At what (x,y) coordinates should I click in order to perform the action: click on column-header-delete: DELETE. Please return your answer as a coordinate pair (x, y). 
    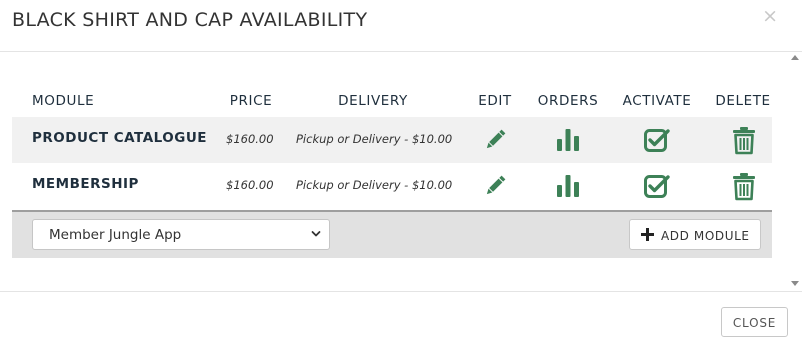
    Looking at the image, I should click on (743, 101).